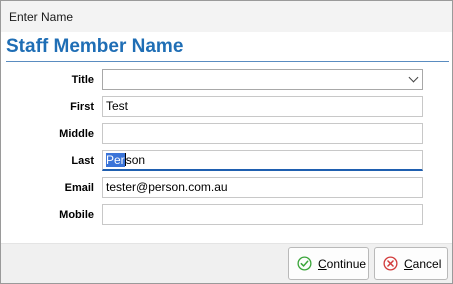 This screenshot has width=453, height=284. What do you see at coordinates (227, 61) in the screenshot?
I see `heading-divider` at bounding box center [227, 61].